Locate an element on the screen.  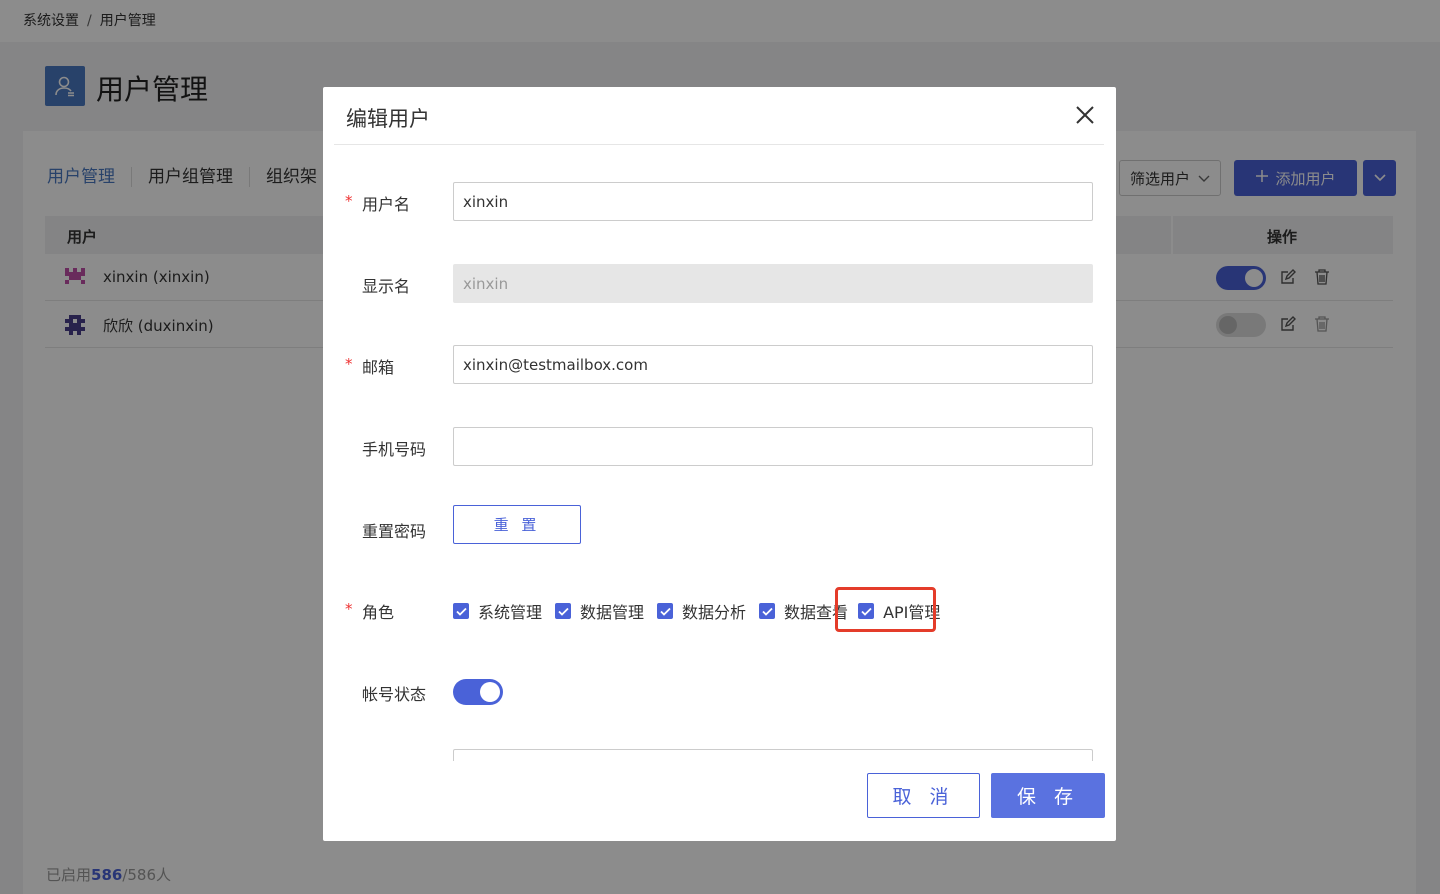
email-label: 邮箱 is located at coordinates (378, 367).